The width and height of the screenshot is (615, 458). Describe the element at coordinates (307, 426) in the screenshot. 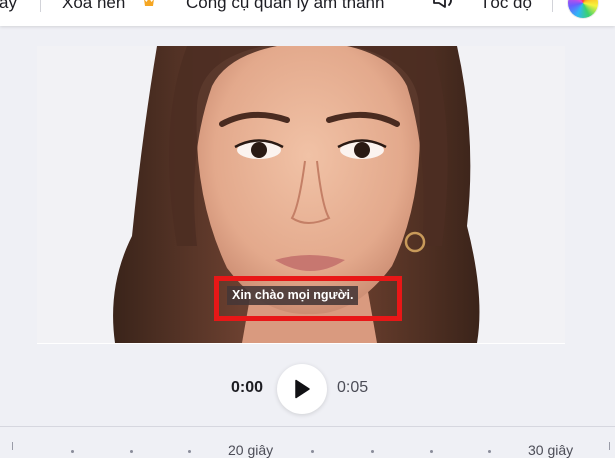

I see `timeline-divider` at that location.